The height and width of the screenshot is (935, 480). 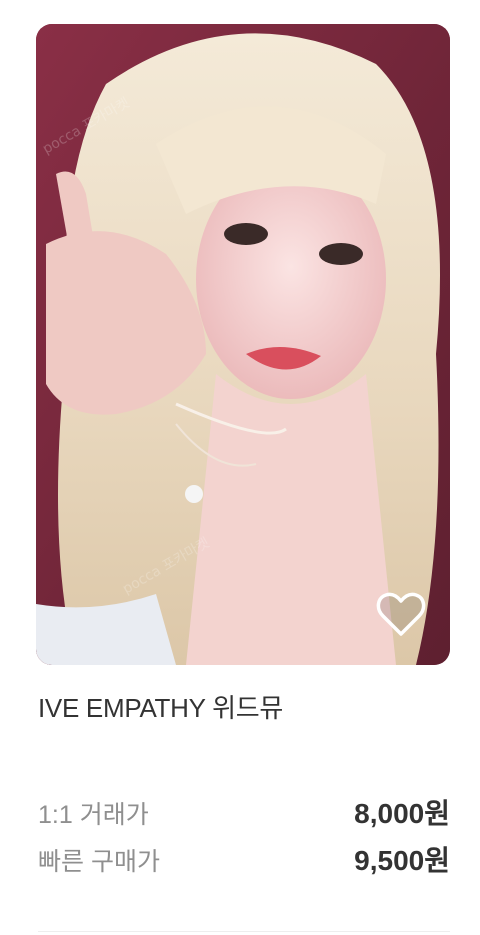 I want to click on price-row-trade: 1:1 거래가 8,000원, so click(x=244, y=812).